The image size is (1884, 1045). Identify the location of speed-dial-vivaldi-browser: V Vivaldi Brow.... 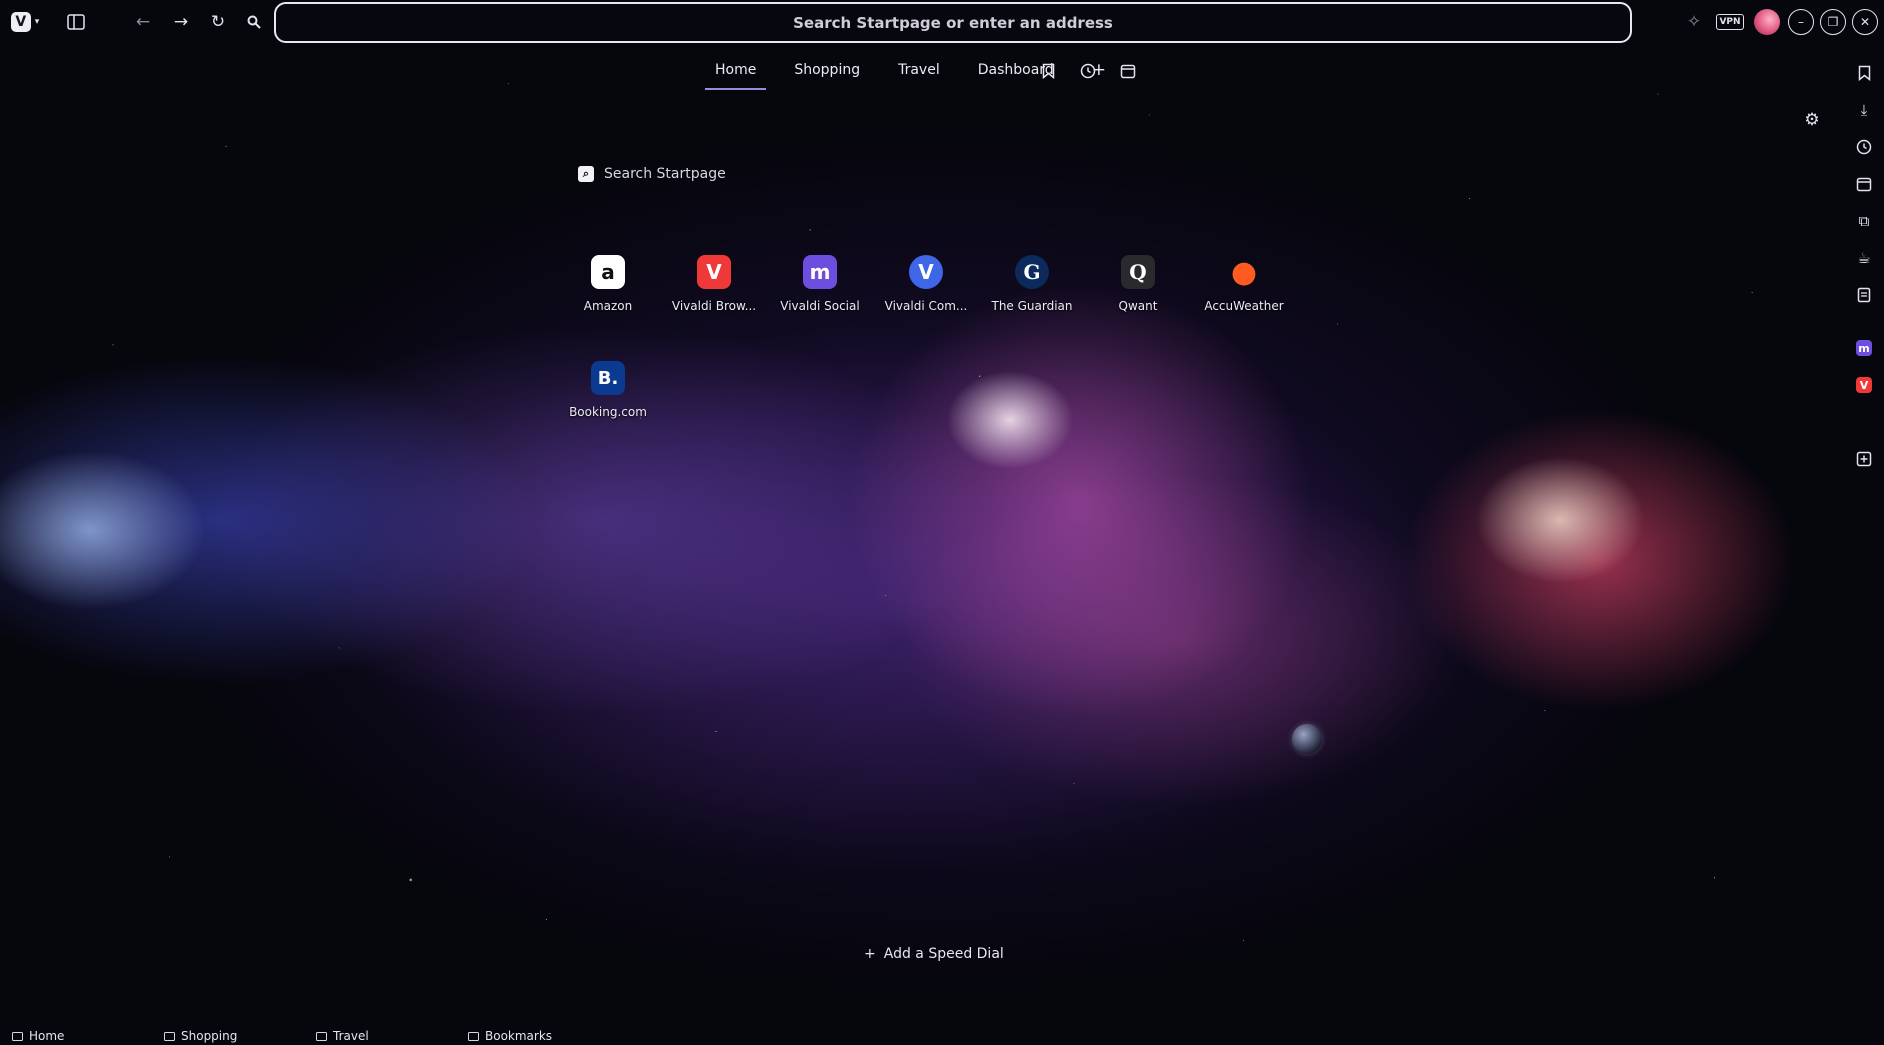
(714, 284).